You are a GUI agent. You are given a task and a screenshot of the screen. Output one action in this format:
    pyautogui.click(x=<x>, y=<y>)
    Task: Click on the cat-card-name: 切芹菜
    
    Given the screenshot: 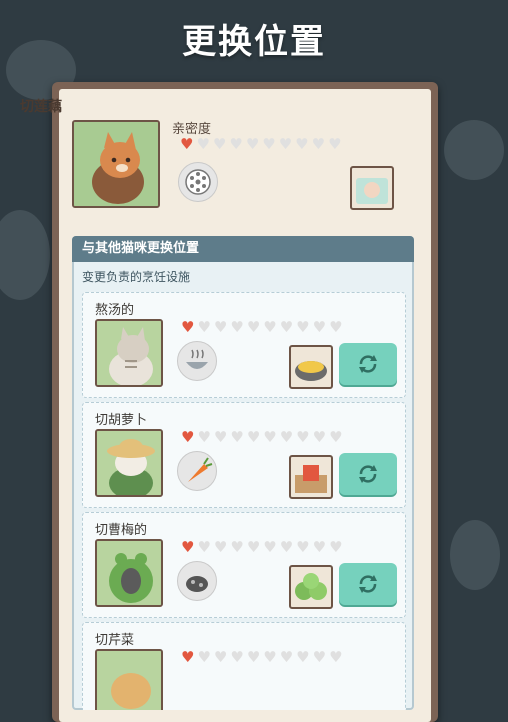 What is the action you would take?
    pyautogui.click(x=115, y=640)
    